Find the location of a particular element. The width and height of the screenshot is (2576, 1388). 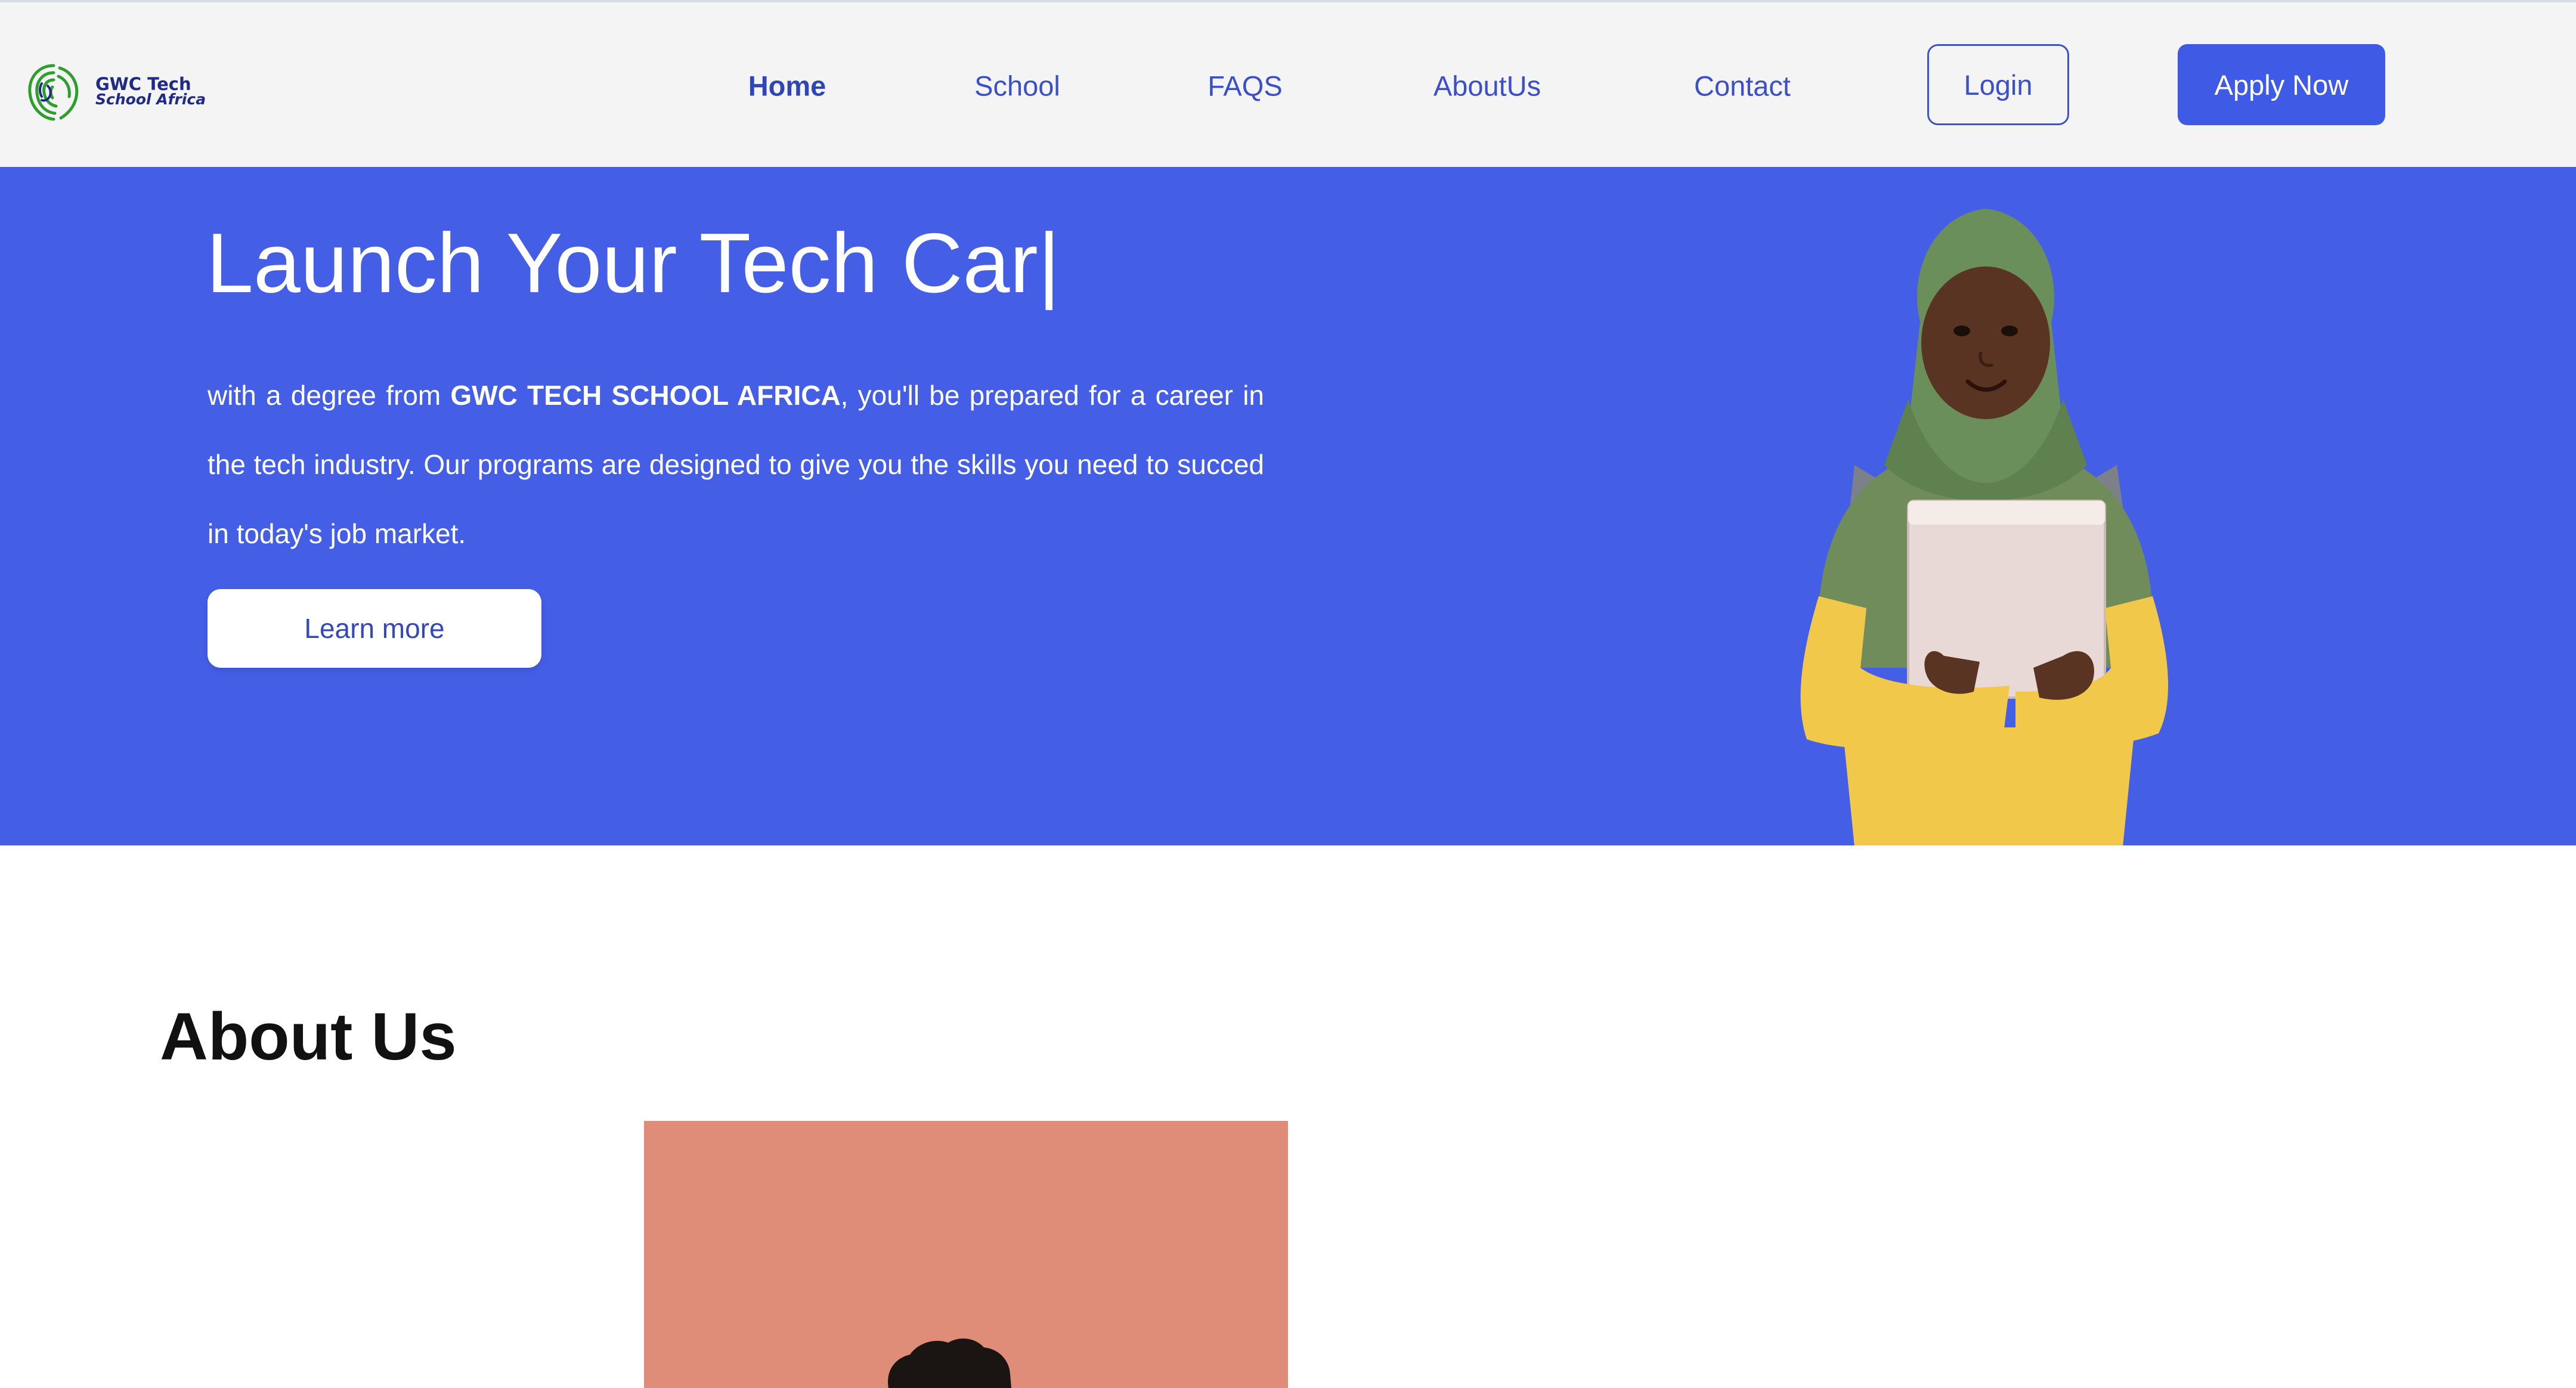

brand-logo: GWC Tech School Africa is located at coordinates (115, 92).